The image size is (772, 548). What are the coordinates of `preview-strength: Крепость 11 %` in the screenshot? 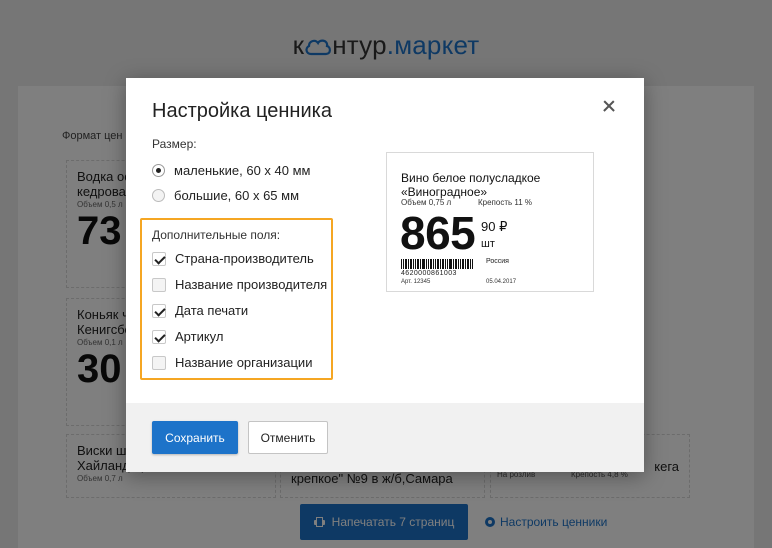 It's located at (505, 202).